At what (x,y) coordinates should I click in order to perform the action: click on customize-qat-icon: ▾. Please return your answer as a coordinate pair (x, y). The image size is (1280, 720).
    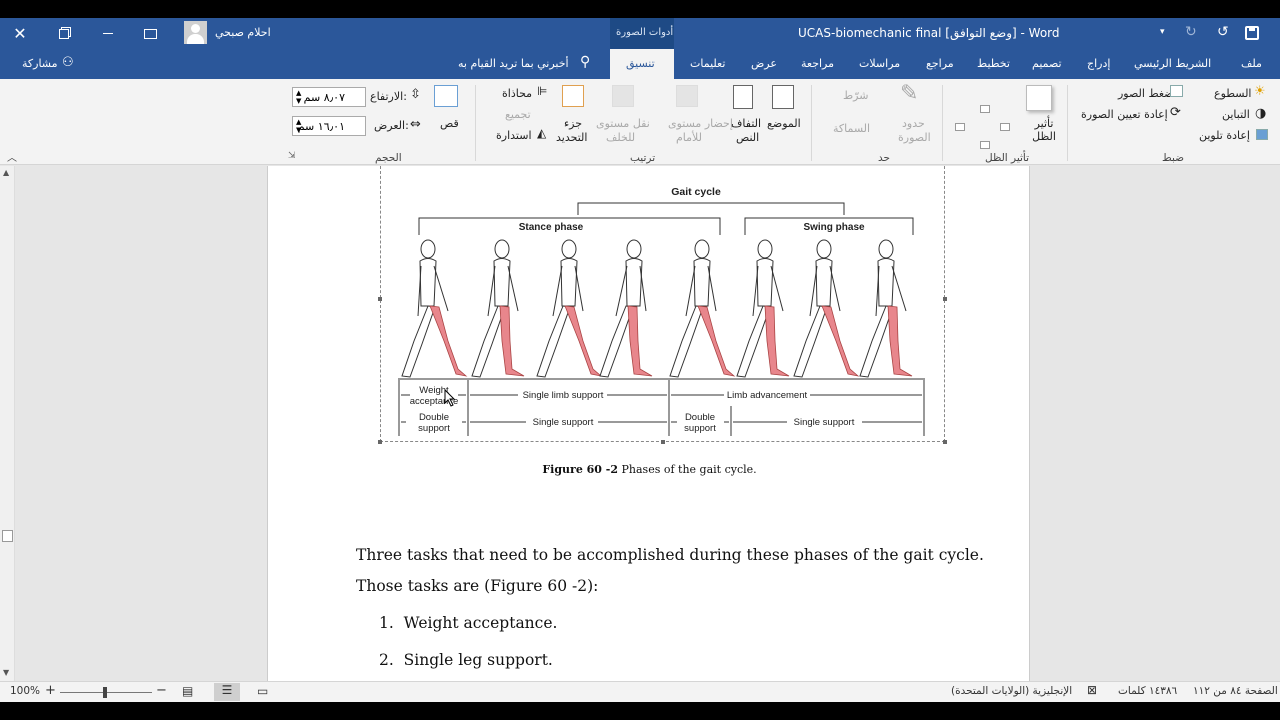
    Looking at the image, I should click on (1162, 32).